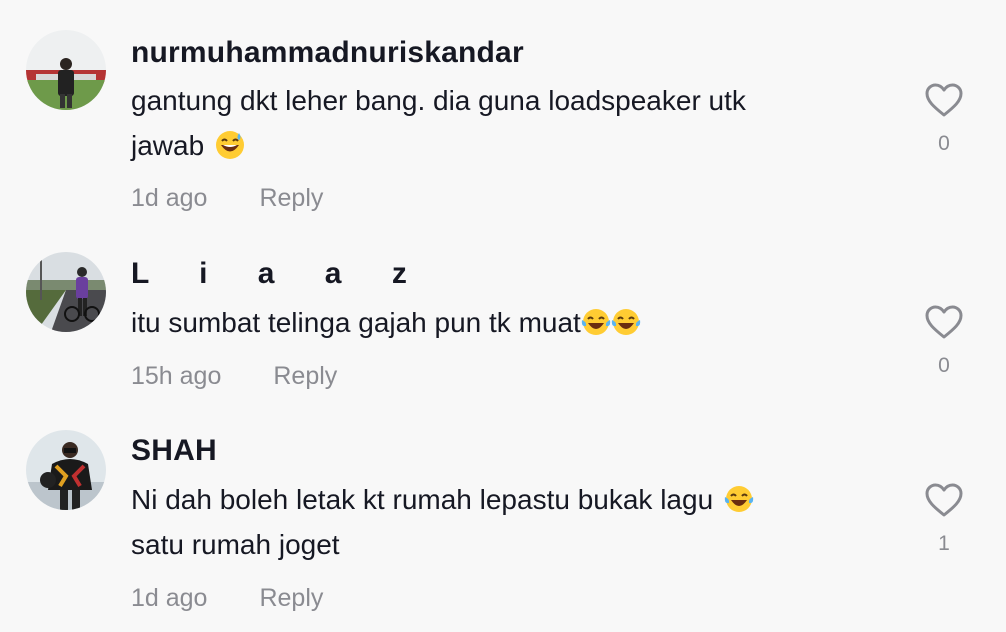 This screenshot has height=632, width=1006. What do you see at coordinates (279, 274) in the screenshot?
I see `comment-username: L i a a z` at bounding box center [279, 274].